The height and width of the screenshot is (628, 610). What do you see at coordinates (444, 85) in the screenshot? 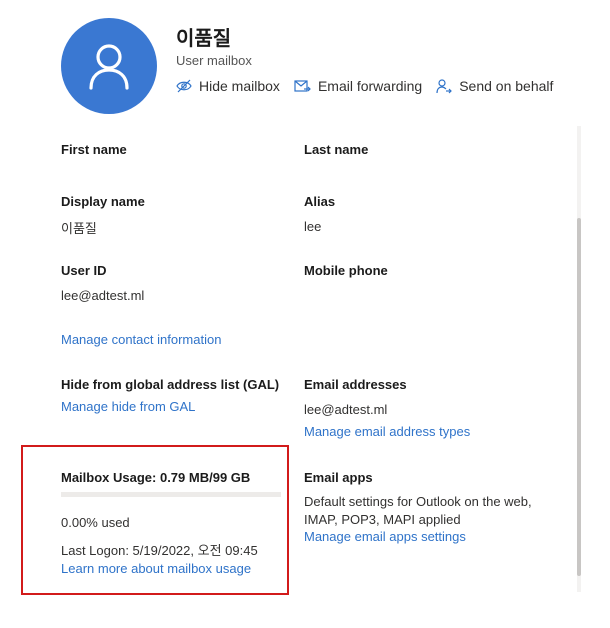
I see `person-arrow-icon` at bounding box center [444, 85].